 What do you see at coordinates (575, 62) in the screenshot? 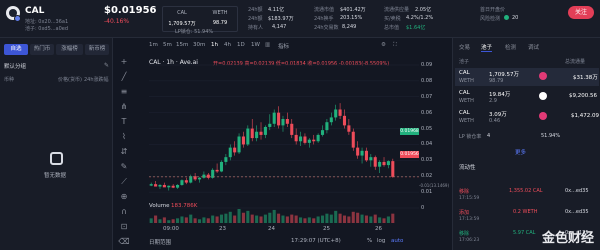
I see `col-tvl: 总流通量` at bounding box center [575, 62].